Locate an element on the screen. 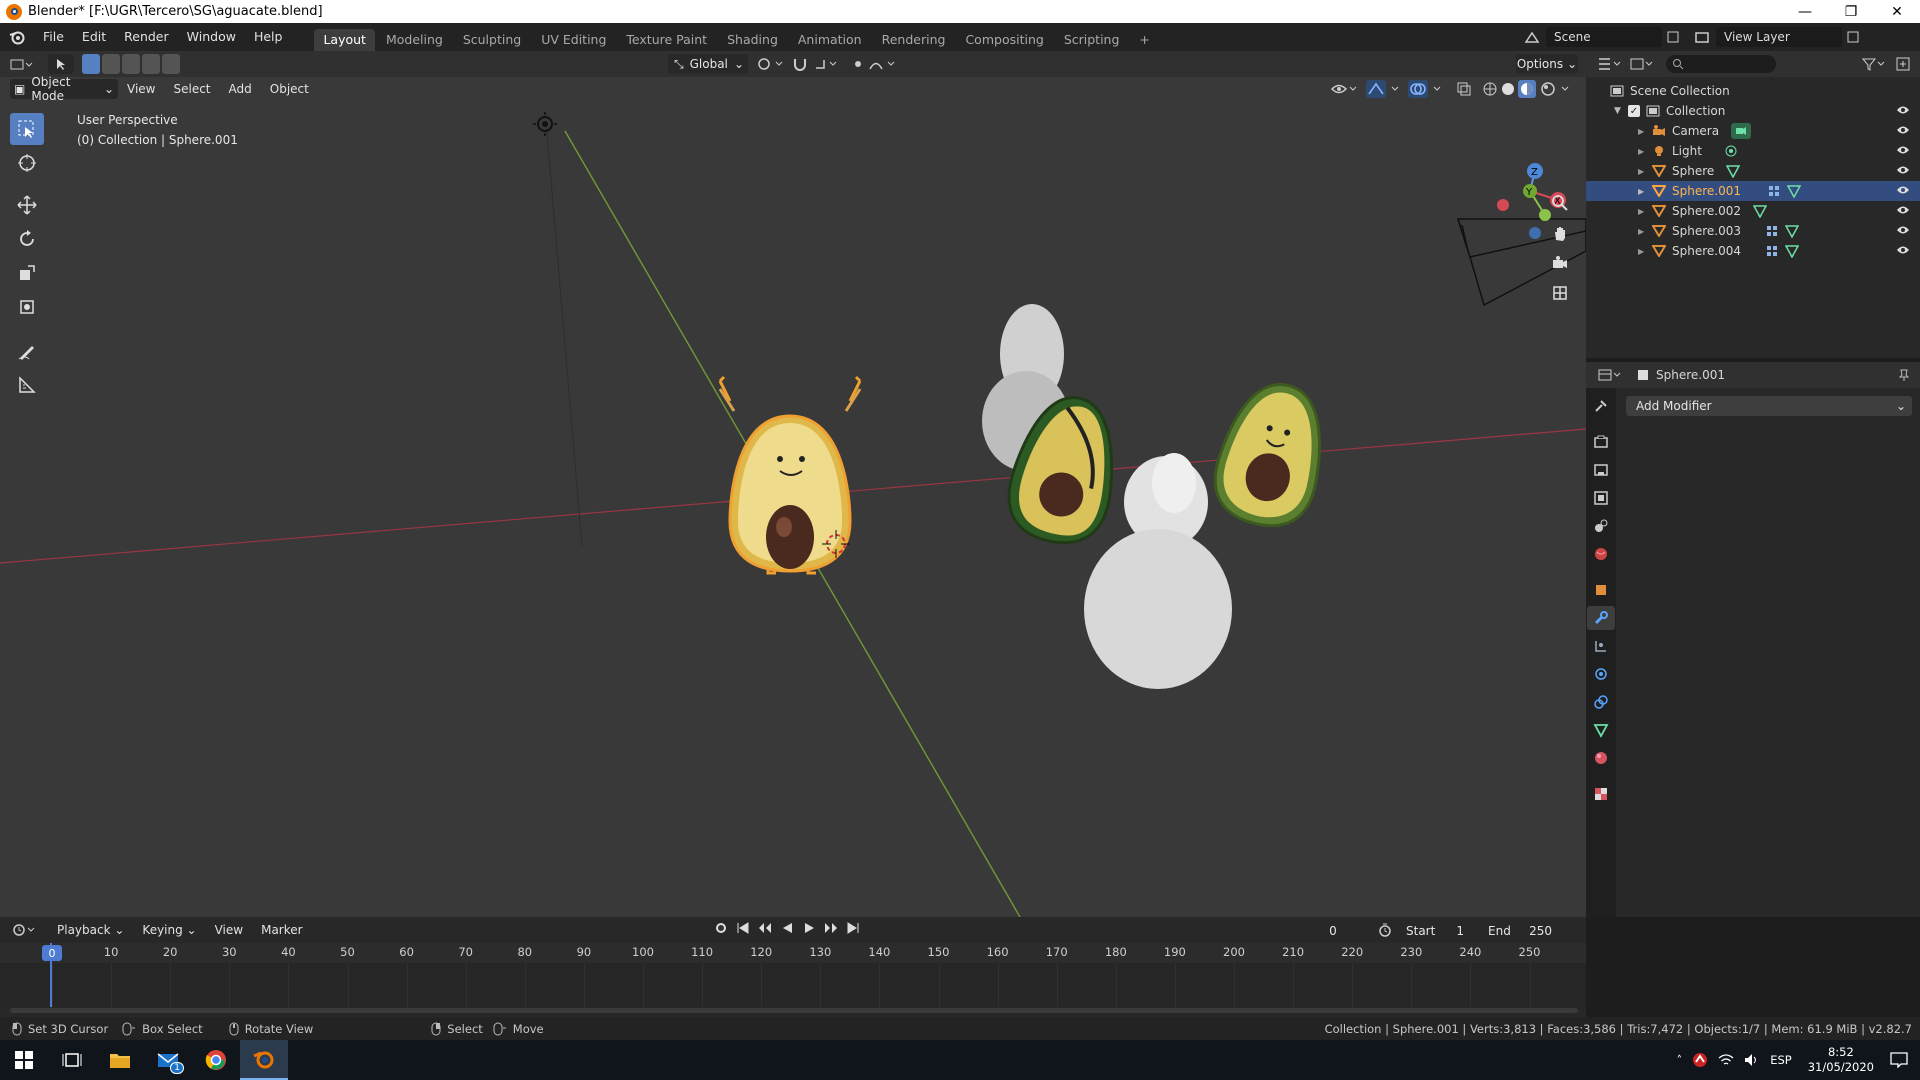  outliner-row-sphere-003: ▶ Sphere.003 is located at coordinates (1753, 231).